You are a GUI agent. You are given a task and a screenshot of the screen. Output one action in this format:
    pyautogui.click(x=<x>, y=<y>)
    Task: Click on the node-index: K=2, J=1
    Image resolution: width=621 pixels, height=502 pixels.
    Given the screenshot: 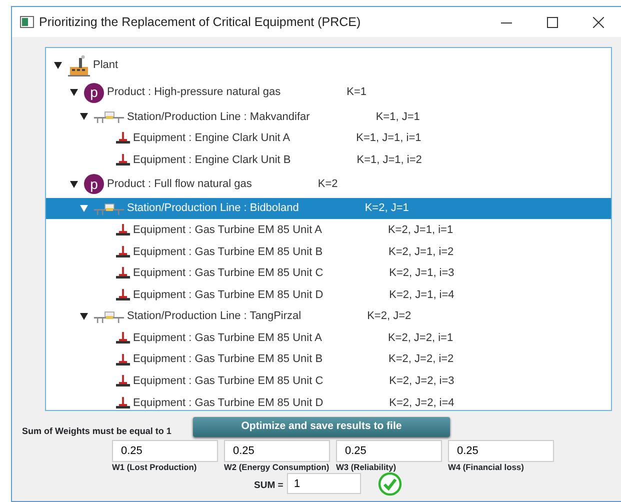 What is the action you would take?
    pyautogui.click(x=386, y=208)
    